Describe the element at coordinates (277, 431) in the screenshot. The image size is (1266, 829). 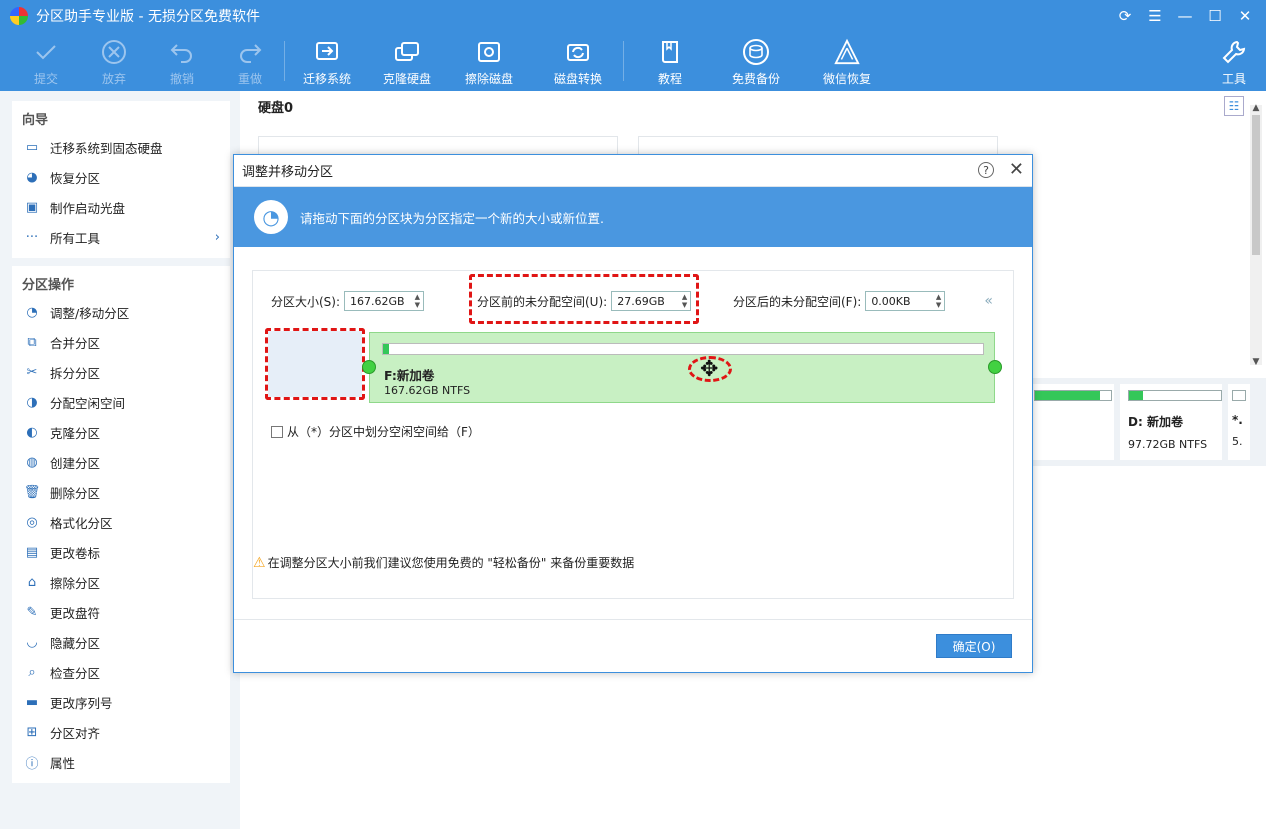
I see `allocate-free-space-checkbox` at that location.